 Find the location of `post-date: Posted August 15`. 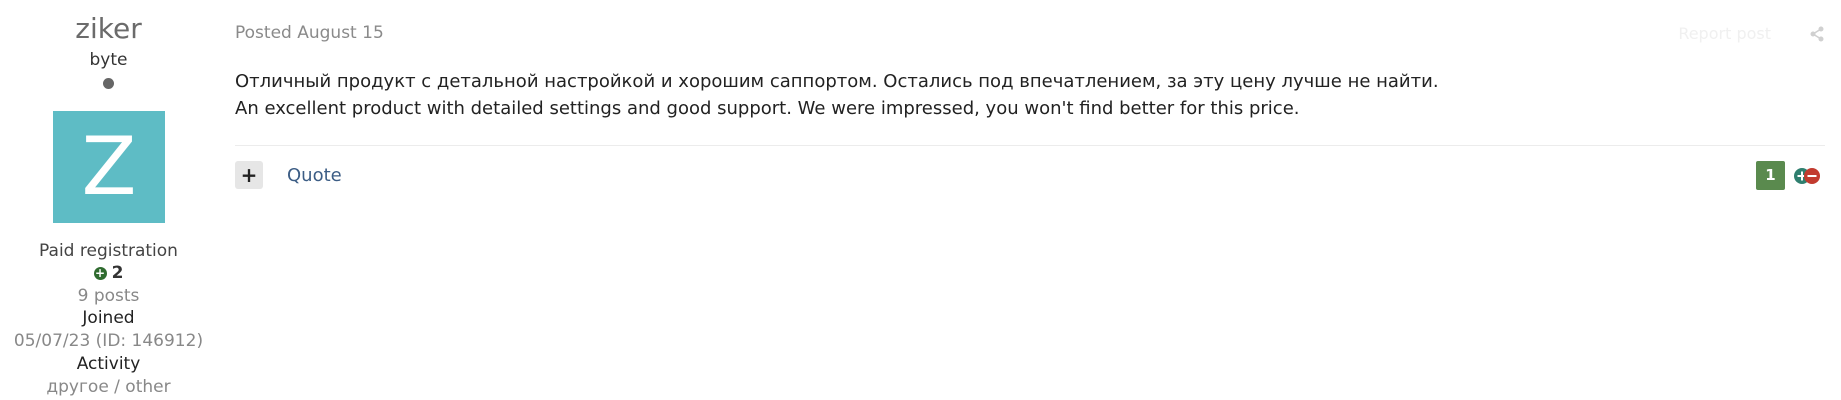

post-date: Posted August 15 is located at coordinates (309, 33).